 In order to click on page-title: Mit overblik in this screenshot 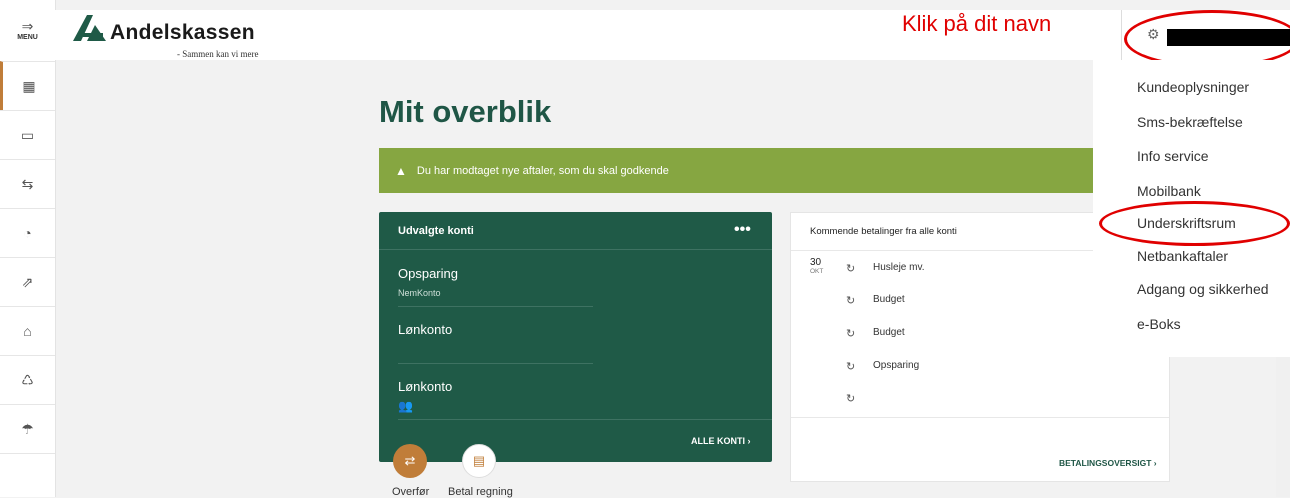, I will do `click(465, 111)`.